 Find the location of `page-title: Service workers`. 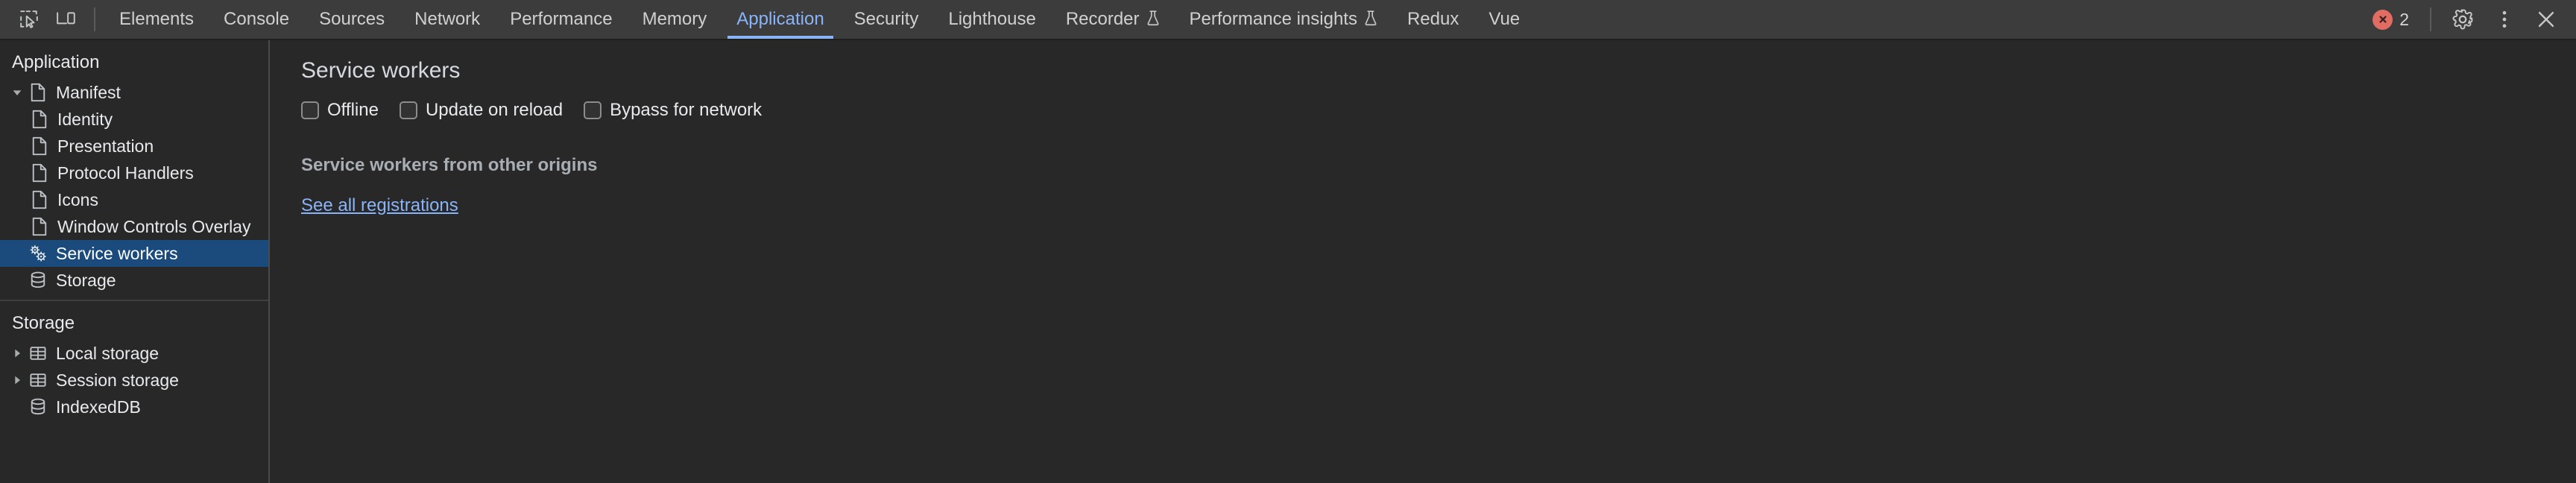

page-title: Service workers is located at coordinates (381, 70).